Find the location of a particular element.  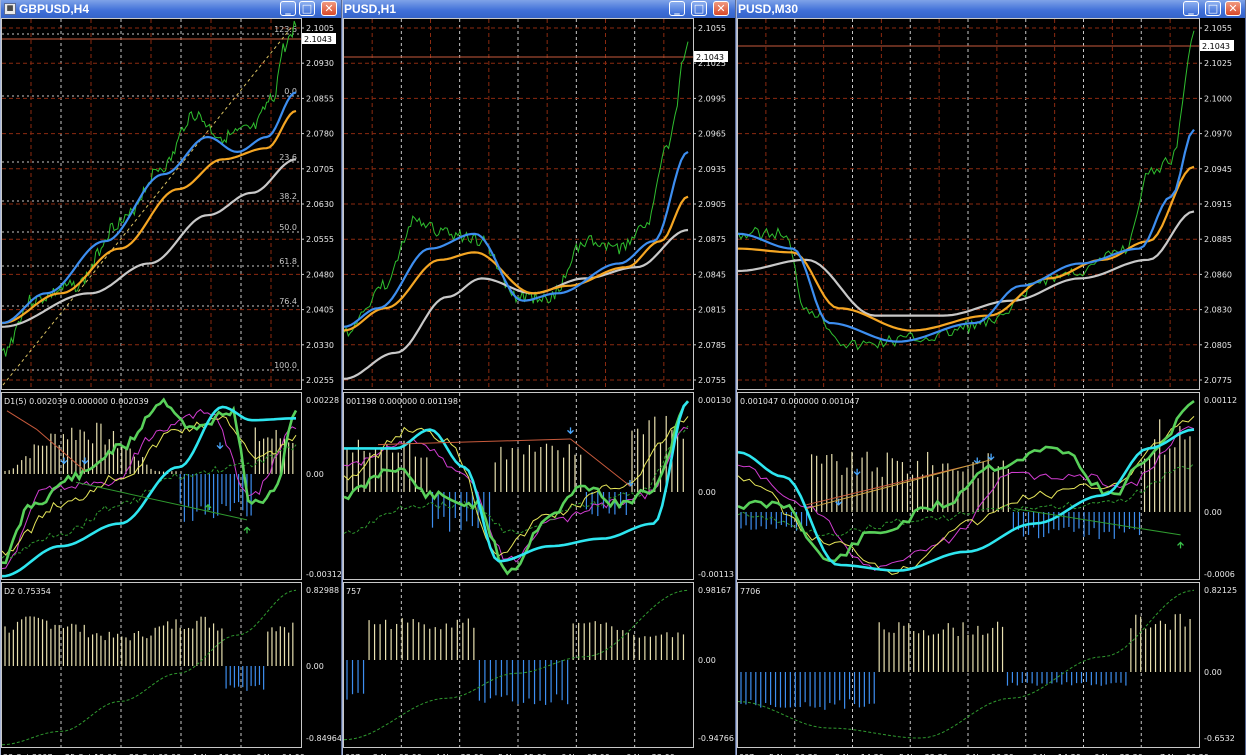

fib-level-label: 38.2 is located at coordinates (288, 196).